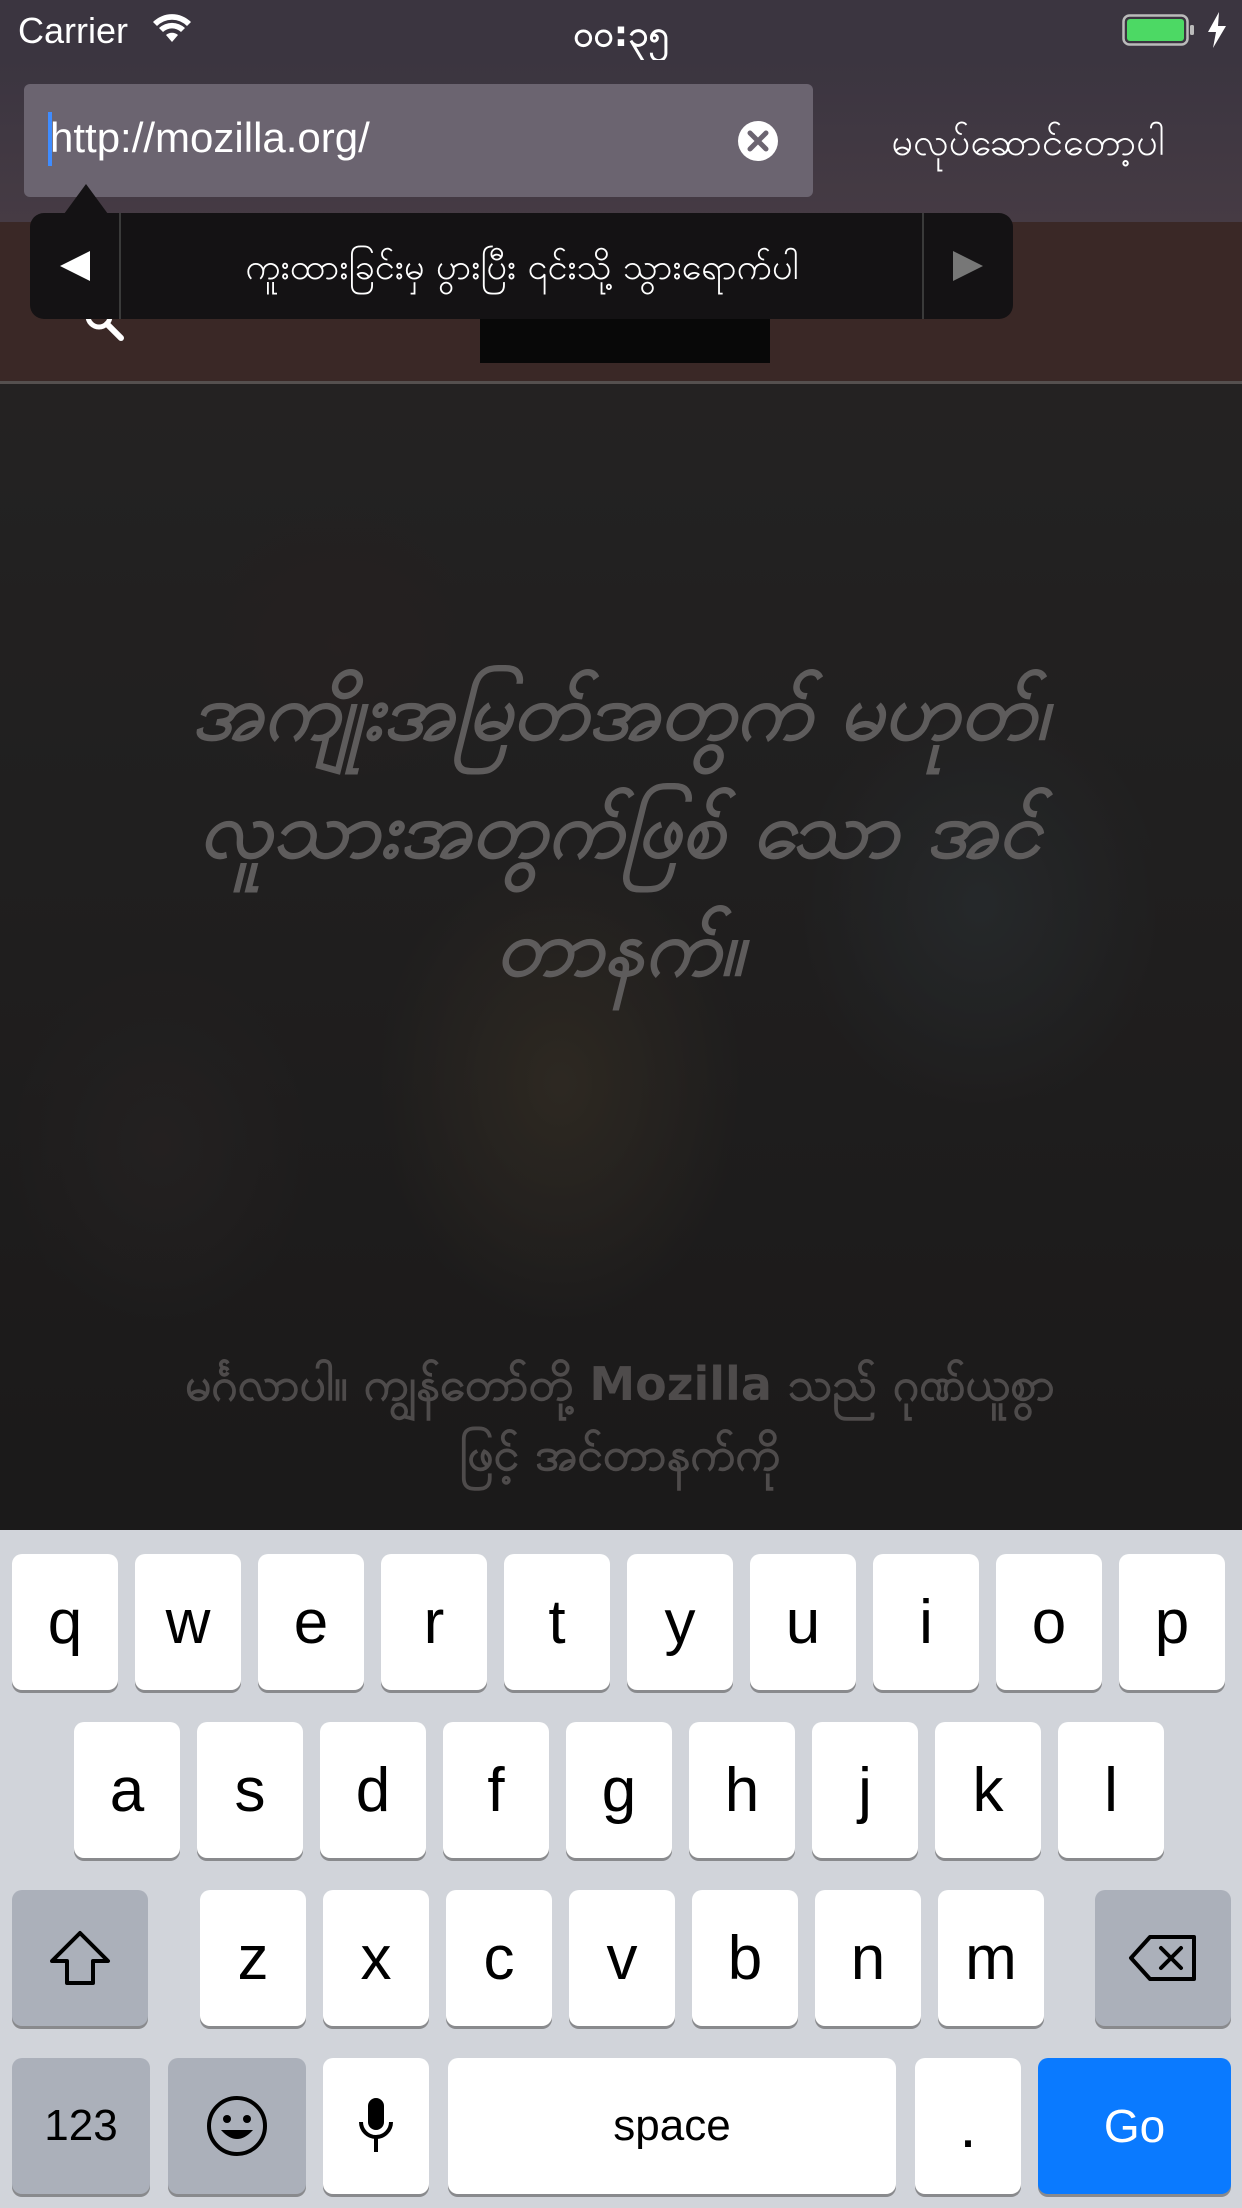 The height and width of the screenshot is (2208, 1242). What do you see at coordinates (65, 1622) in the screenshot?
I see `key-q: q` at bounding box center [65, 1622].